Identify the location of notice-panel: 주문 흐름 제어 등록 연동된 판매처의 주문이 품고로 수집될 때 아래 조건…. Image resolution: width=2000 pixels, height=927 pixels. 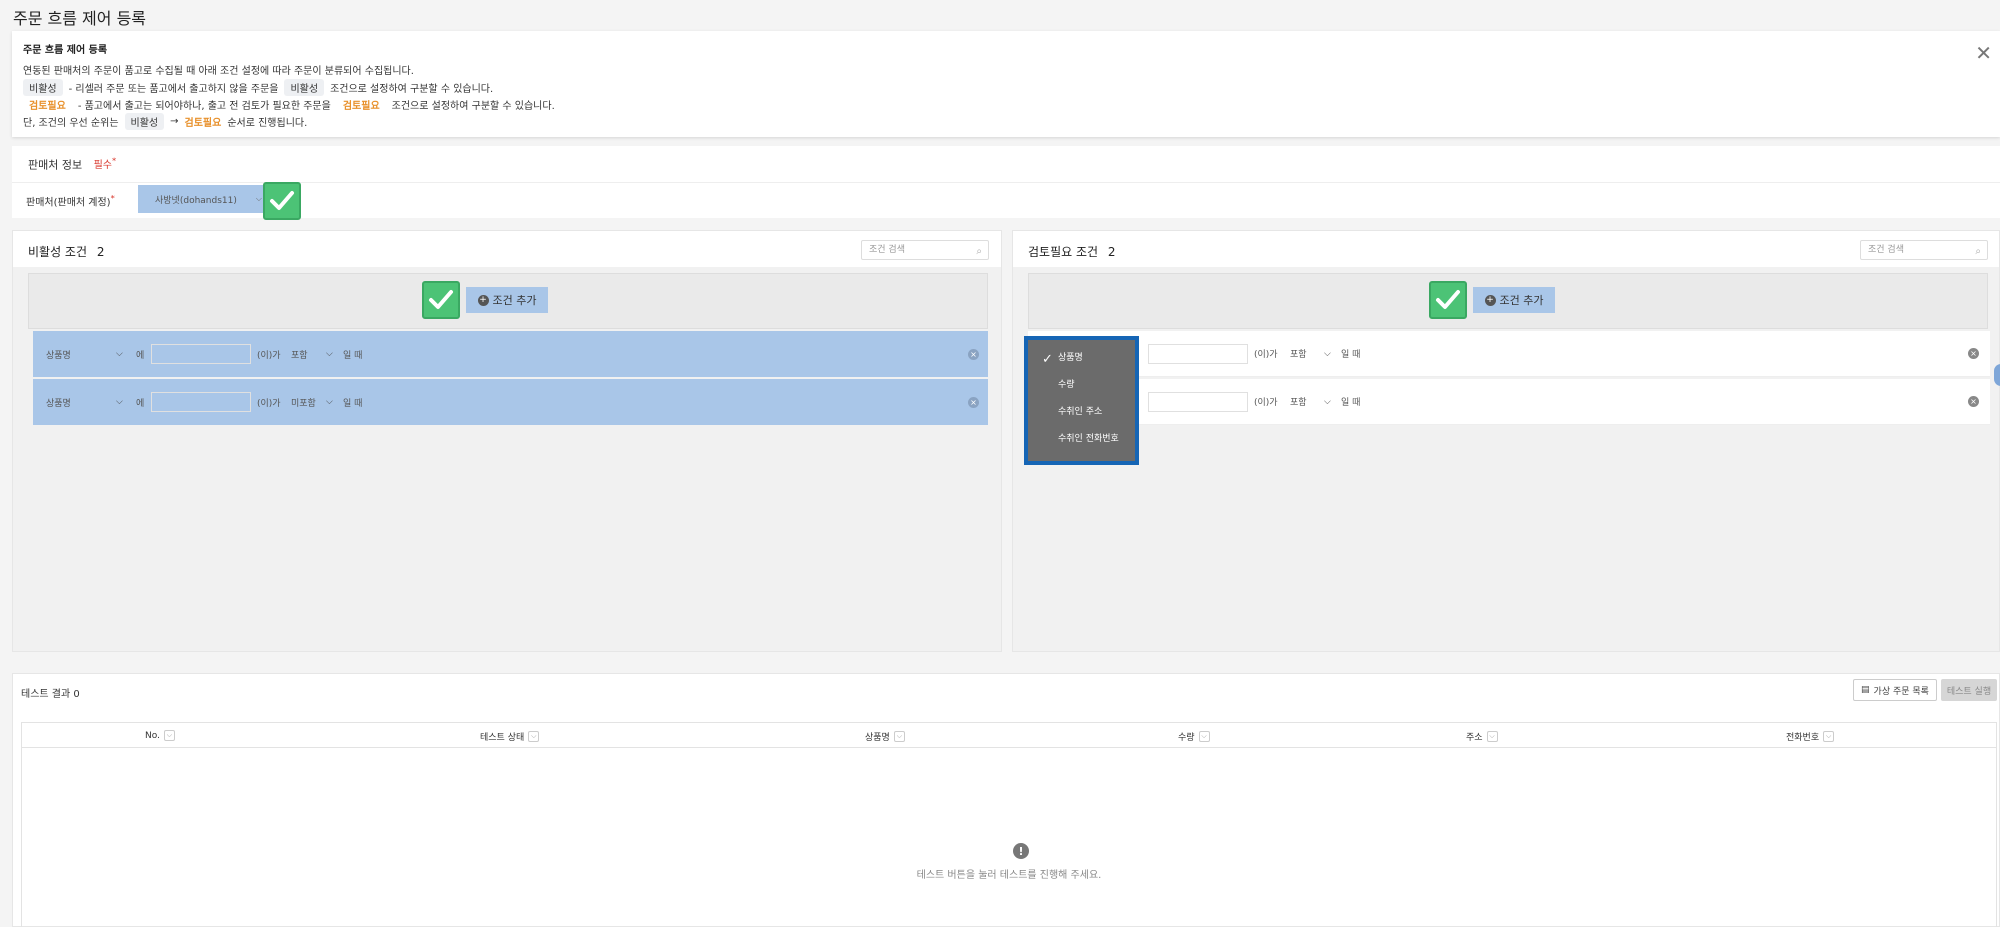
(1006, 84).